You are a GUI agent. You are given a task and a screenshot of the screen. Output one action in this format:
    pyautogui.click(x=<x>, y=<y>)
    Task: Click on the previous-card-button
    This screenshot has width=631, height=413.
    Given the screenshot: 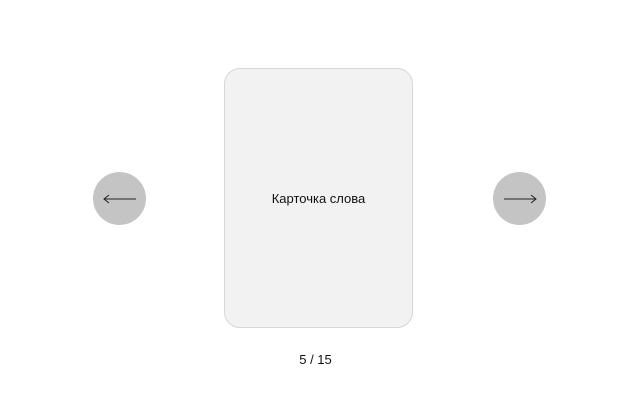 What is the action you would take?
    pyautogui.click(x=119, y=198)
    